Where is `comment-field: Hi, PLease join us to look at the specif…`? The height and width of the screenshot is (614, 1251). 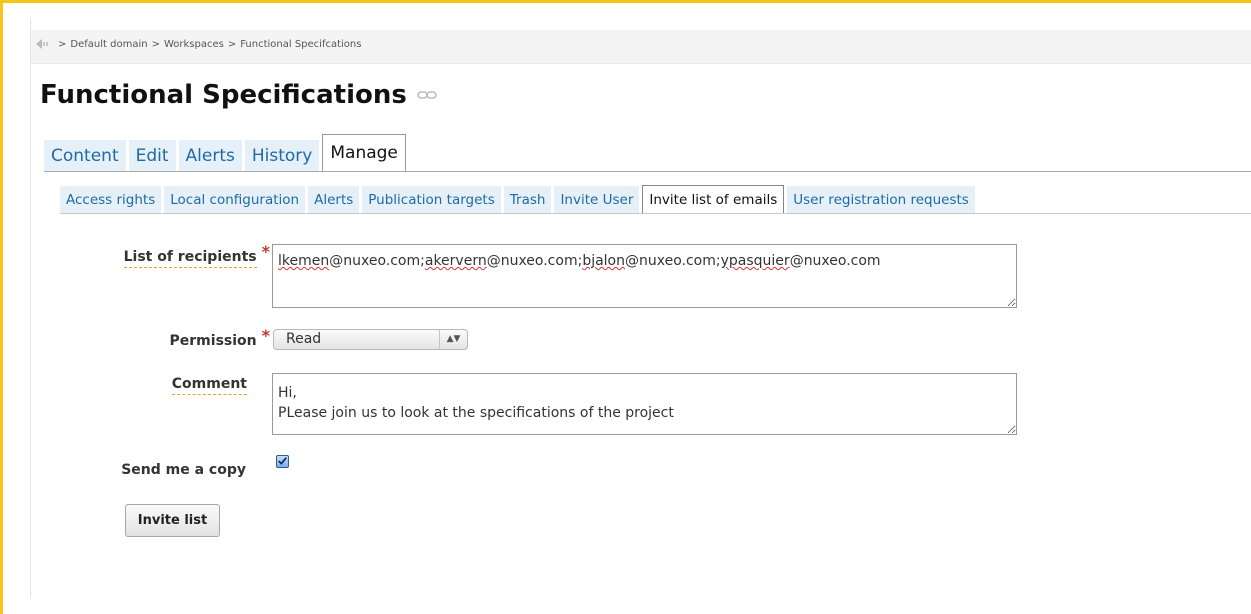 comment-field: Hi, PLease join us to look at the specif… is located at coordinates (644, 404).